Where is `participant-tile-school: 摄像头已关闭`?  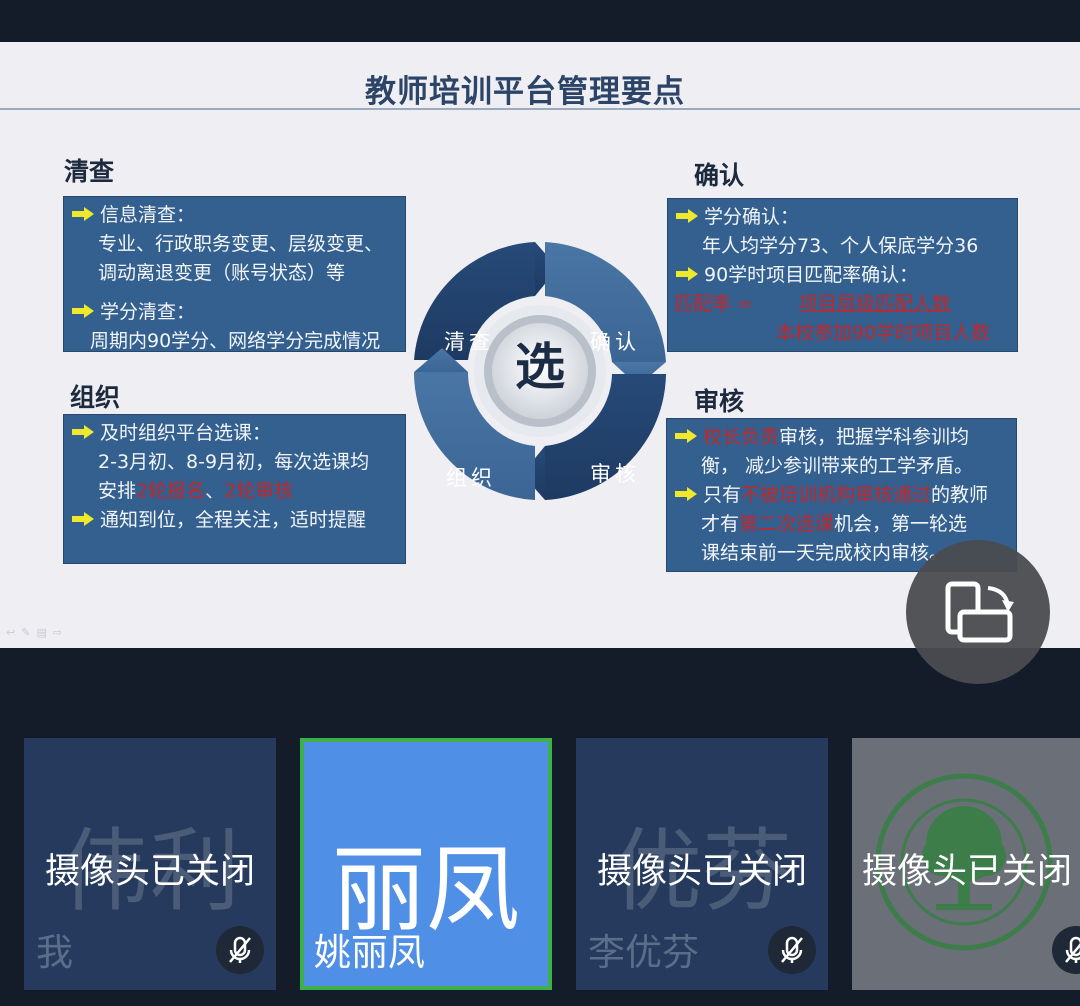
participant-tile-school: 摄像头已关闭 is located at coordinates (966, 864).